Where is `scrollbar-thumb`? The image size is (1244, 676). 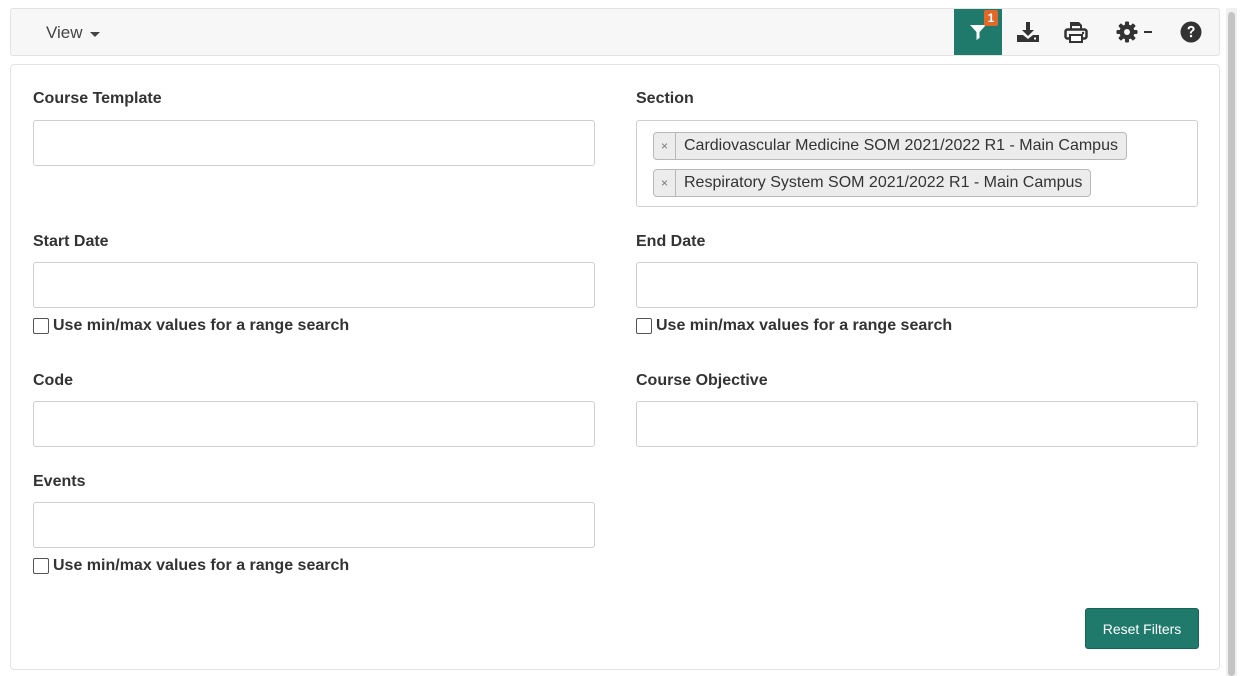 scrollbar-thumb is located at coordinates (1231, 344).